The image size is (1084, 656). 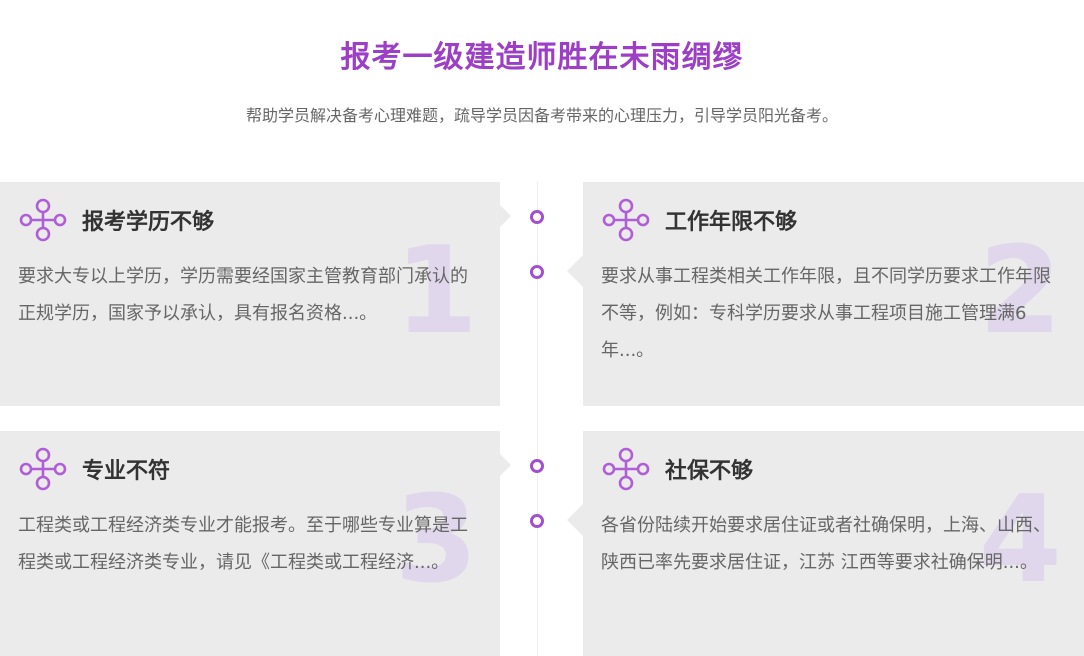 I want to click on page-subtitle: 帮助学员解决备考心理难题，疏导学员因备考带来的心理压力，引导学员阳光备考。, so click(x=541, y=115).